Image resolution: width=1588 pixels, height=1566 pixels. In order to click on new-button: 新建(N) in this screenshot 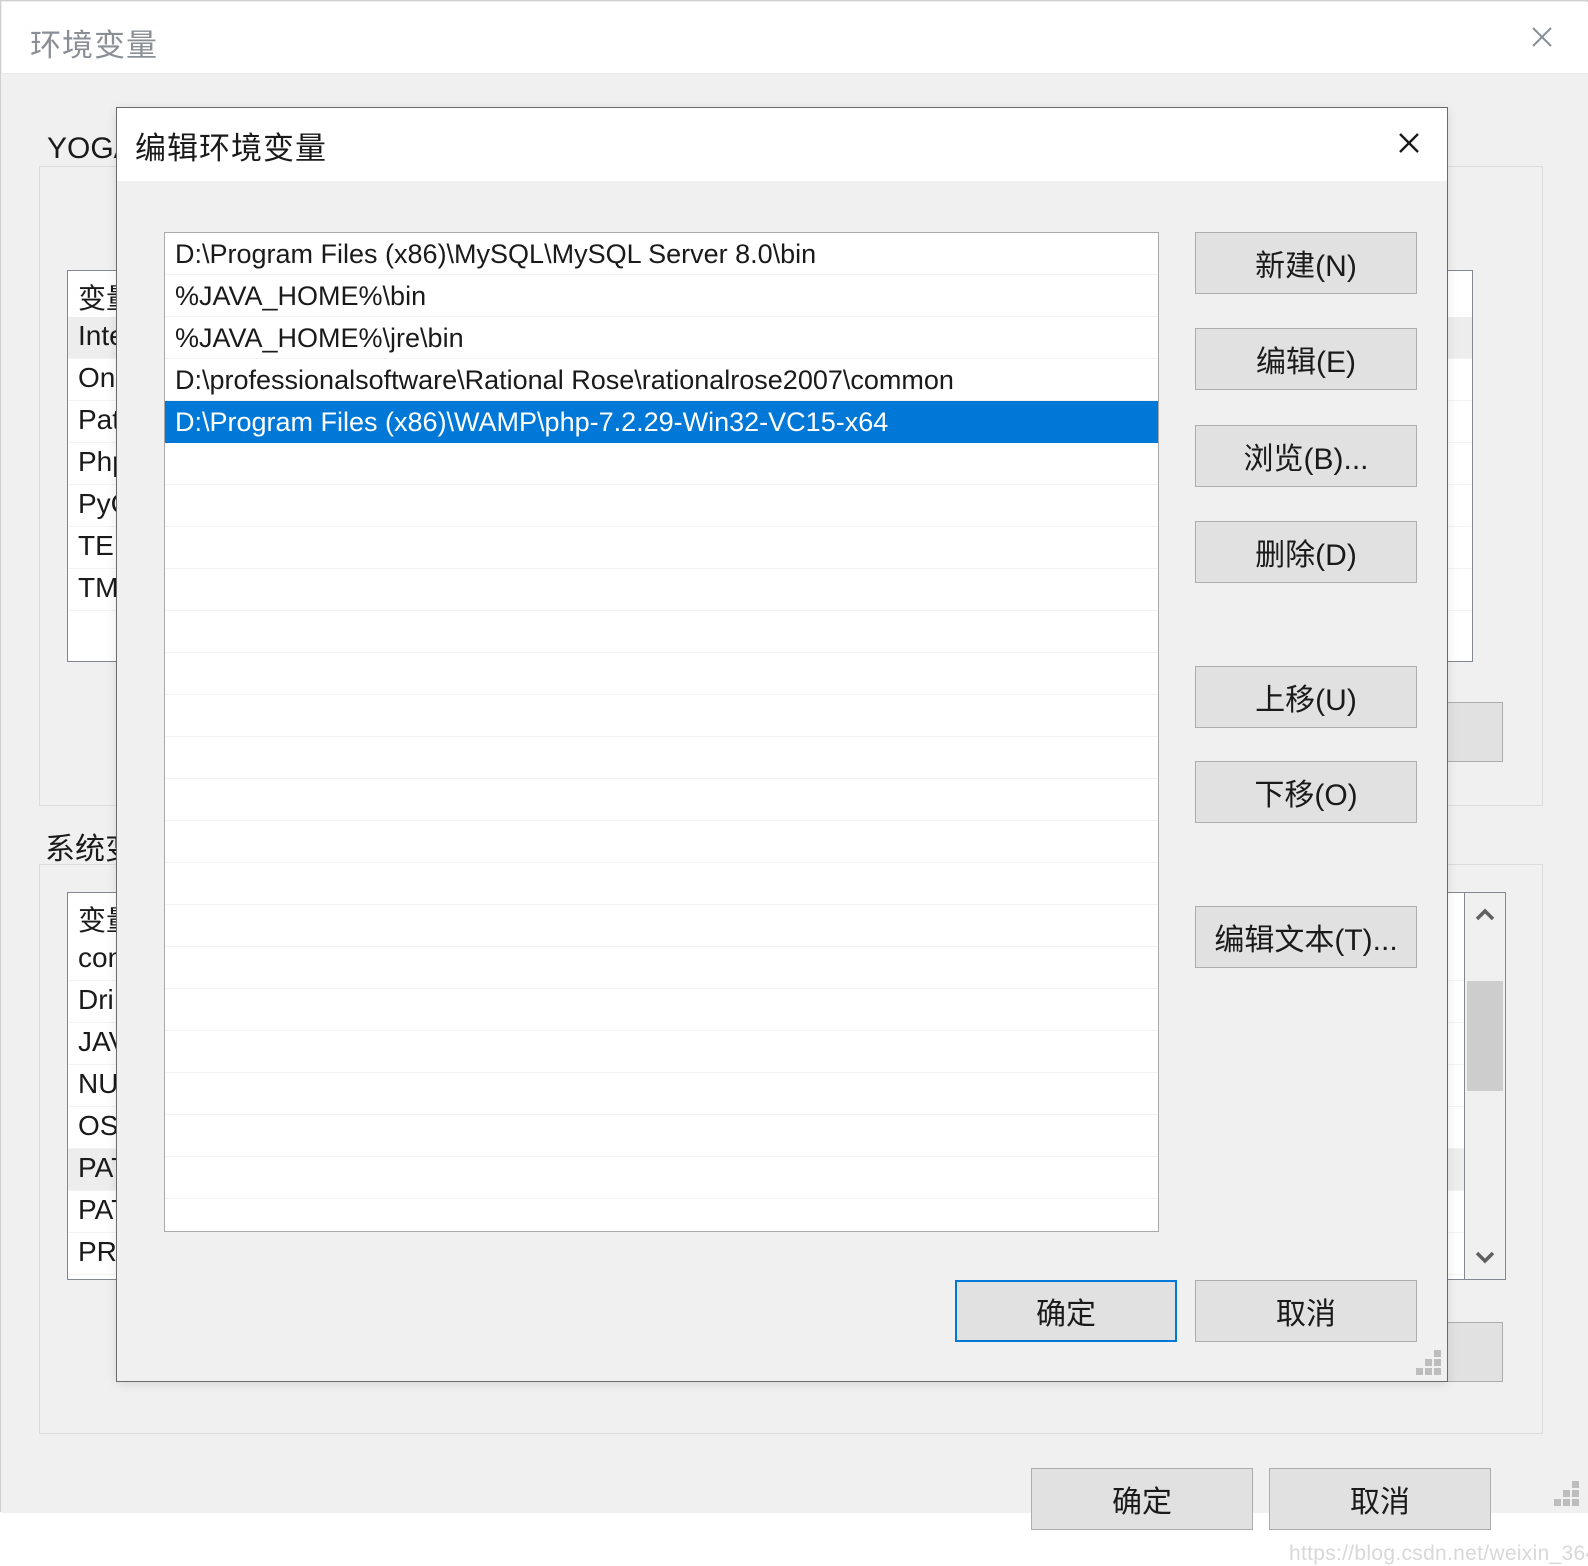, I will do `click(1306, 263)`.